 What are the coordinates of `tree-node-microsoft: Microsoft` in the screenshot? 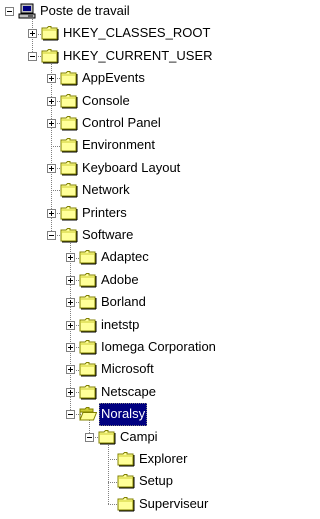 It's located at (130, 369).